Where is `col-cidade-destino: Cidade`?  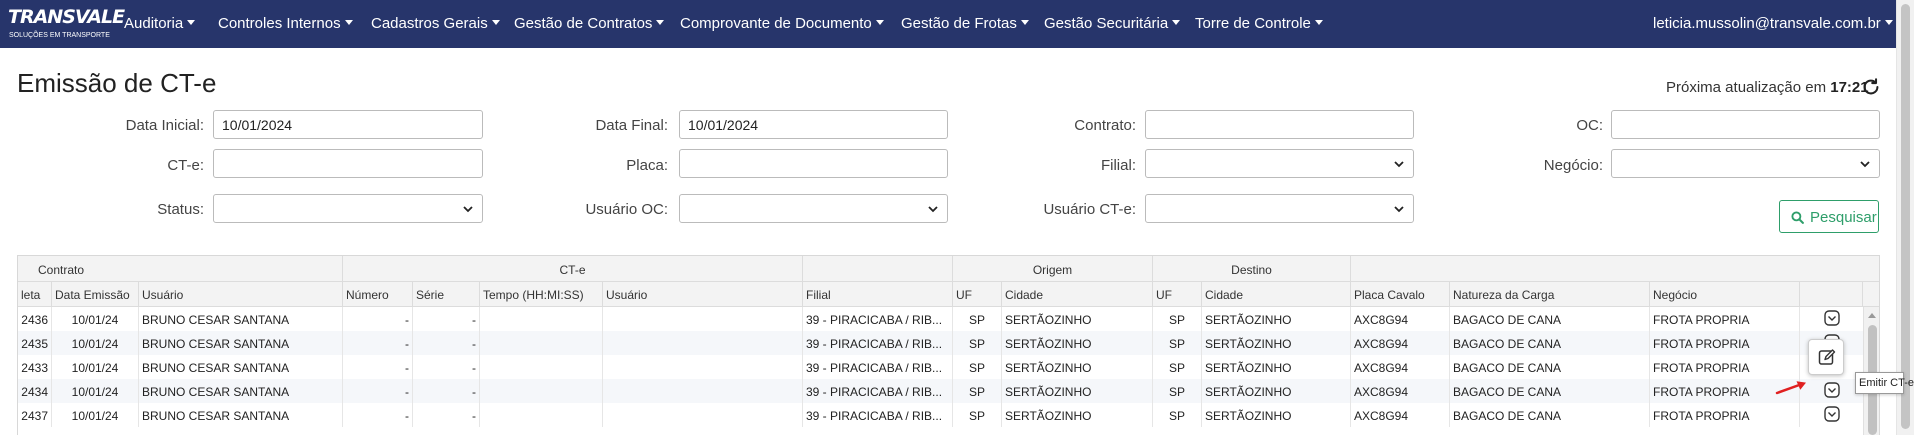
col-cidade-destino: Cidade is located at coordinates (1276, 294).